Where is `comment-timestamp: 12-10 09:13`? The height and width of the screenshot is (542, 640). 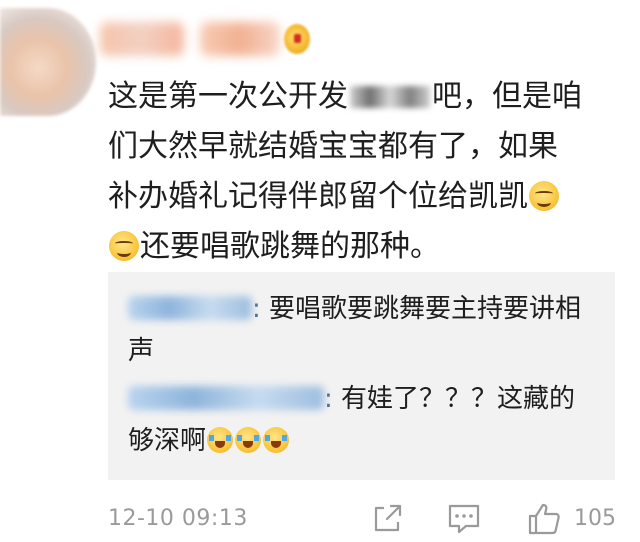
comment-timestamp: 12-10 09:13 is located at coordinates (178, 518).